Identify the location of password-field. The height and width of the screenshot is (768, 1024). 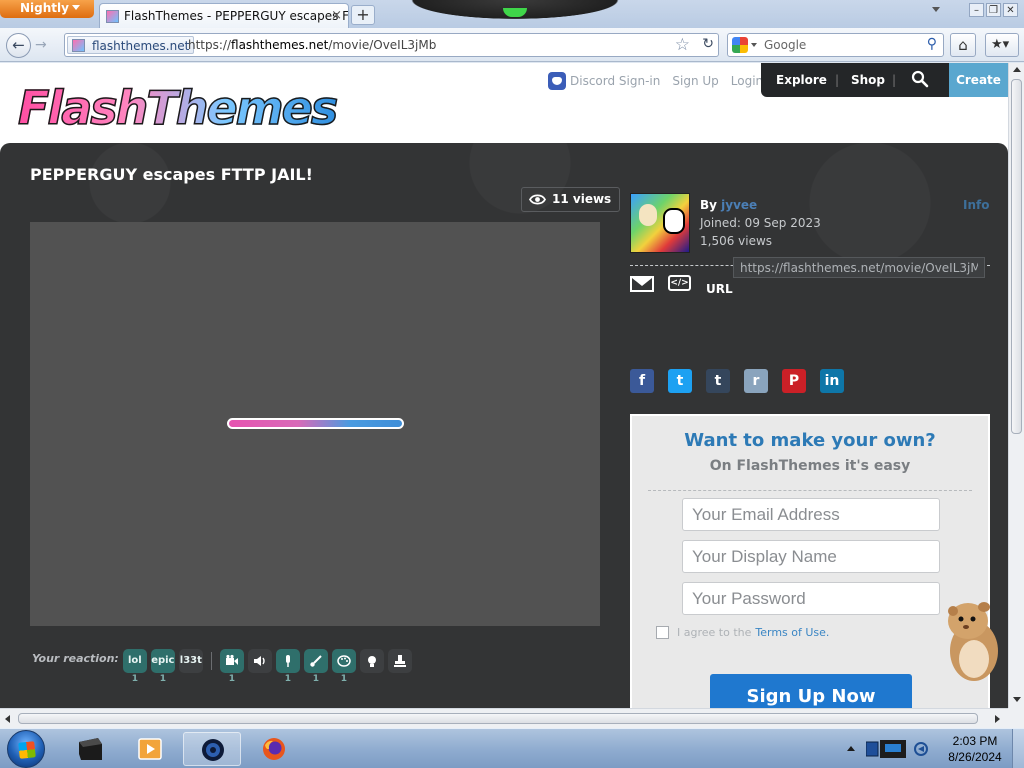
(811, 598).